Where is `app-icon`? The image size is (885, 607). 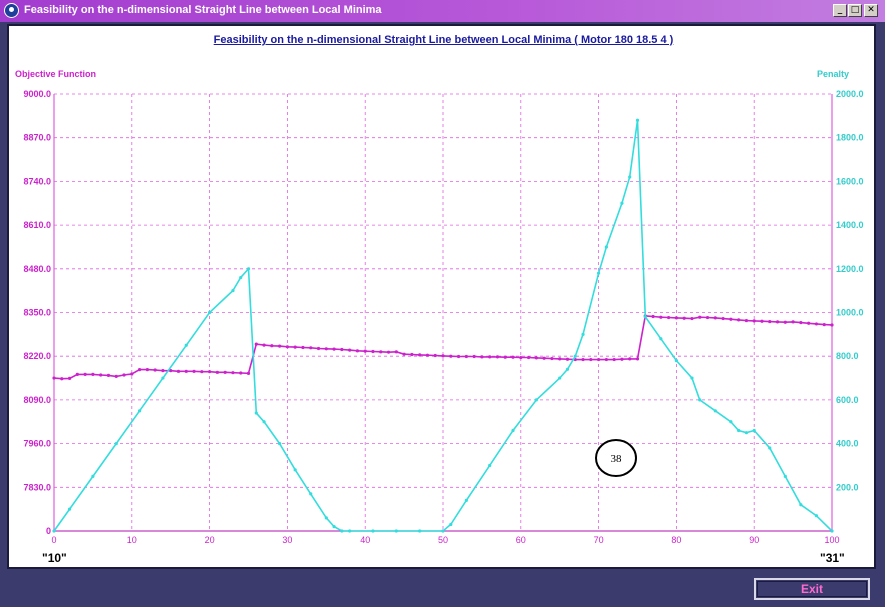
app-icon is located at coordinates (11, 10).